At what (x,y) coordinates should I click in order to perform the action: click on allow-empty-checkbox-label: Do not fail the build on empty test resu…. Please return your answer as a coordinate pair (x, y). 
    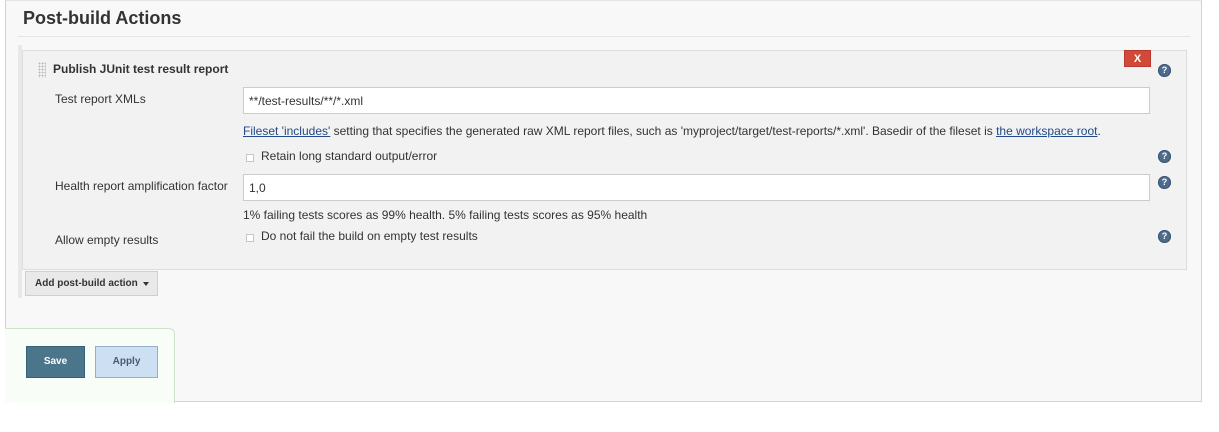
    Looking at the image, I should click on (369, 236).